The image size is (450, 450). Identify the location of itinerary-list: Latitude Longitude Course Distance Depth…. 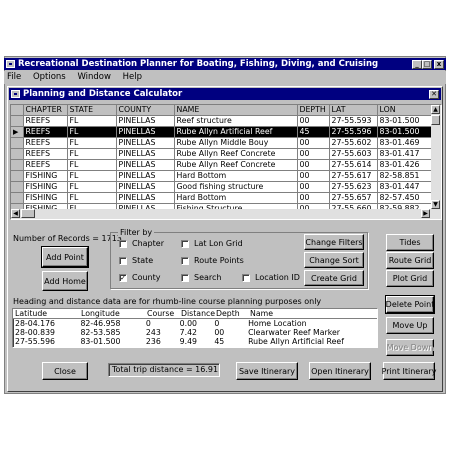
(195, 328).